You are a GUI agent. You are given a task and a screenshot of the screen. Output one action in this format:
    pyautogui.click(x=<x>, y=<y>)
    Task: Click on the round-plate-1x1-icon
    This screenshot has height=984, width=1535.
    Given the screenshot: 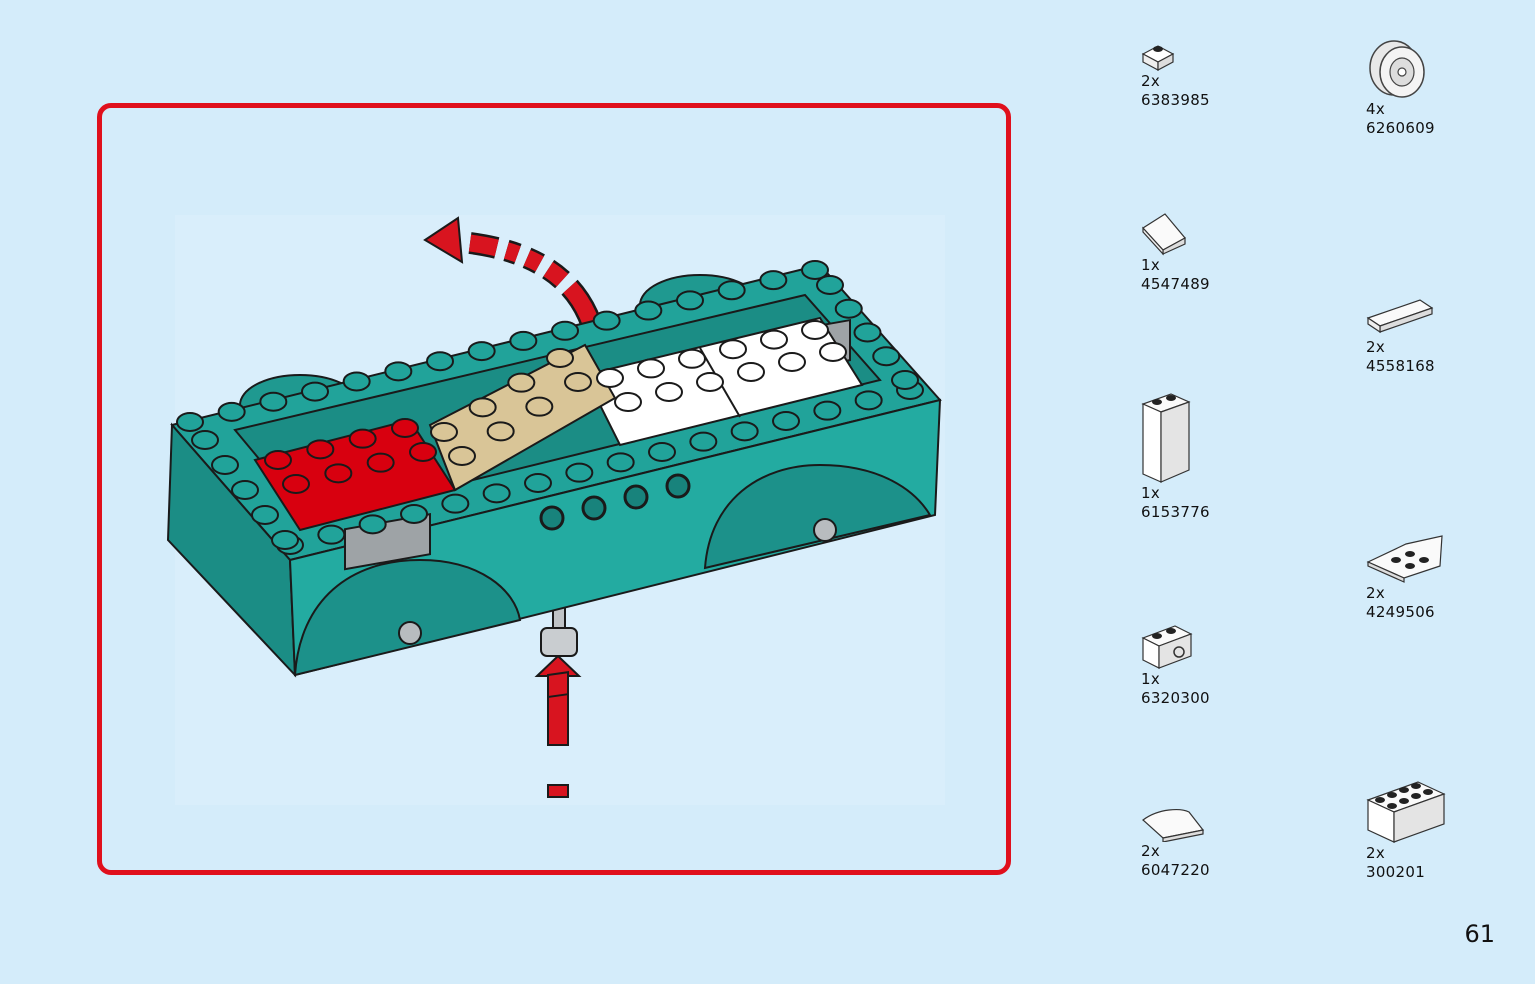 What is the action you would take?
    pyautogui.click(x=1158, y=58)
    